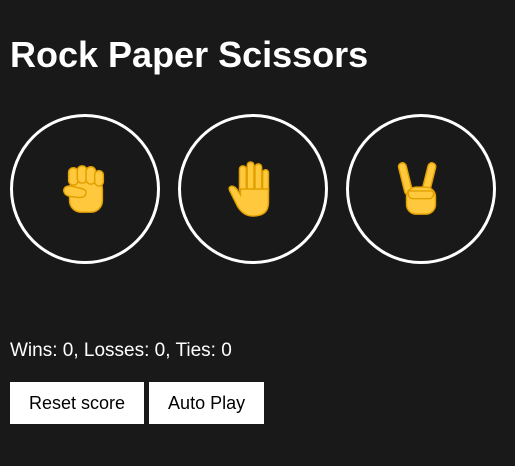 This screenshot has height=466, width=515. What do you see at coordinates (207, 403) in the screenshot?
I see `auto-play-button: Auto Play` at bounding box center [207, 403].